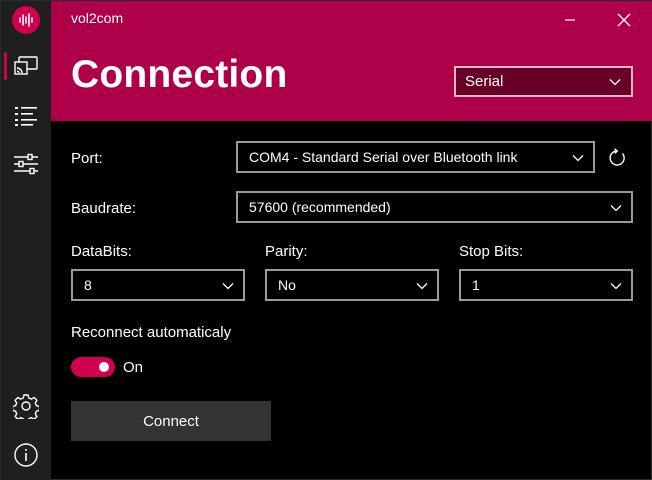  Describe the element at coordinates (320, 207) in the screenshot. I see `baudrate-value: 57600 (recommended)` at that location.